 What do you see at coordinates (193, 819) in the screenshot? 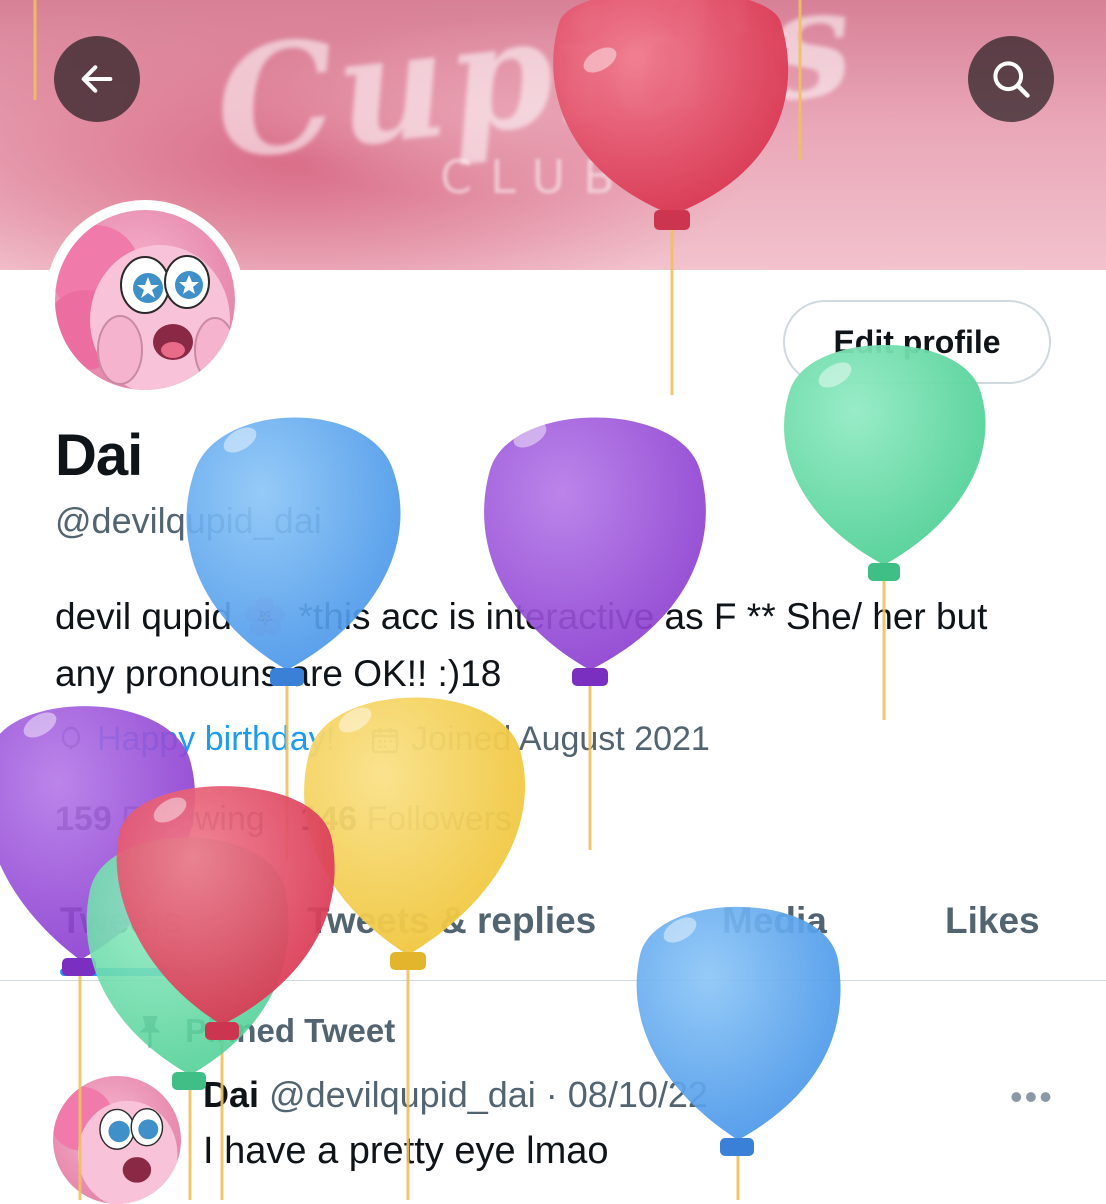
I see `following-label: Following` at bounding box center [193, 819].